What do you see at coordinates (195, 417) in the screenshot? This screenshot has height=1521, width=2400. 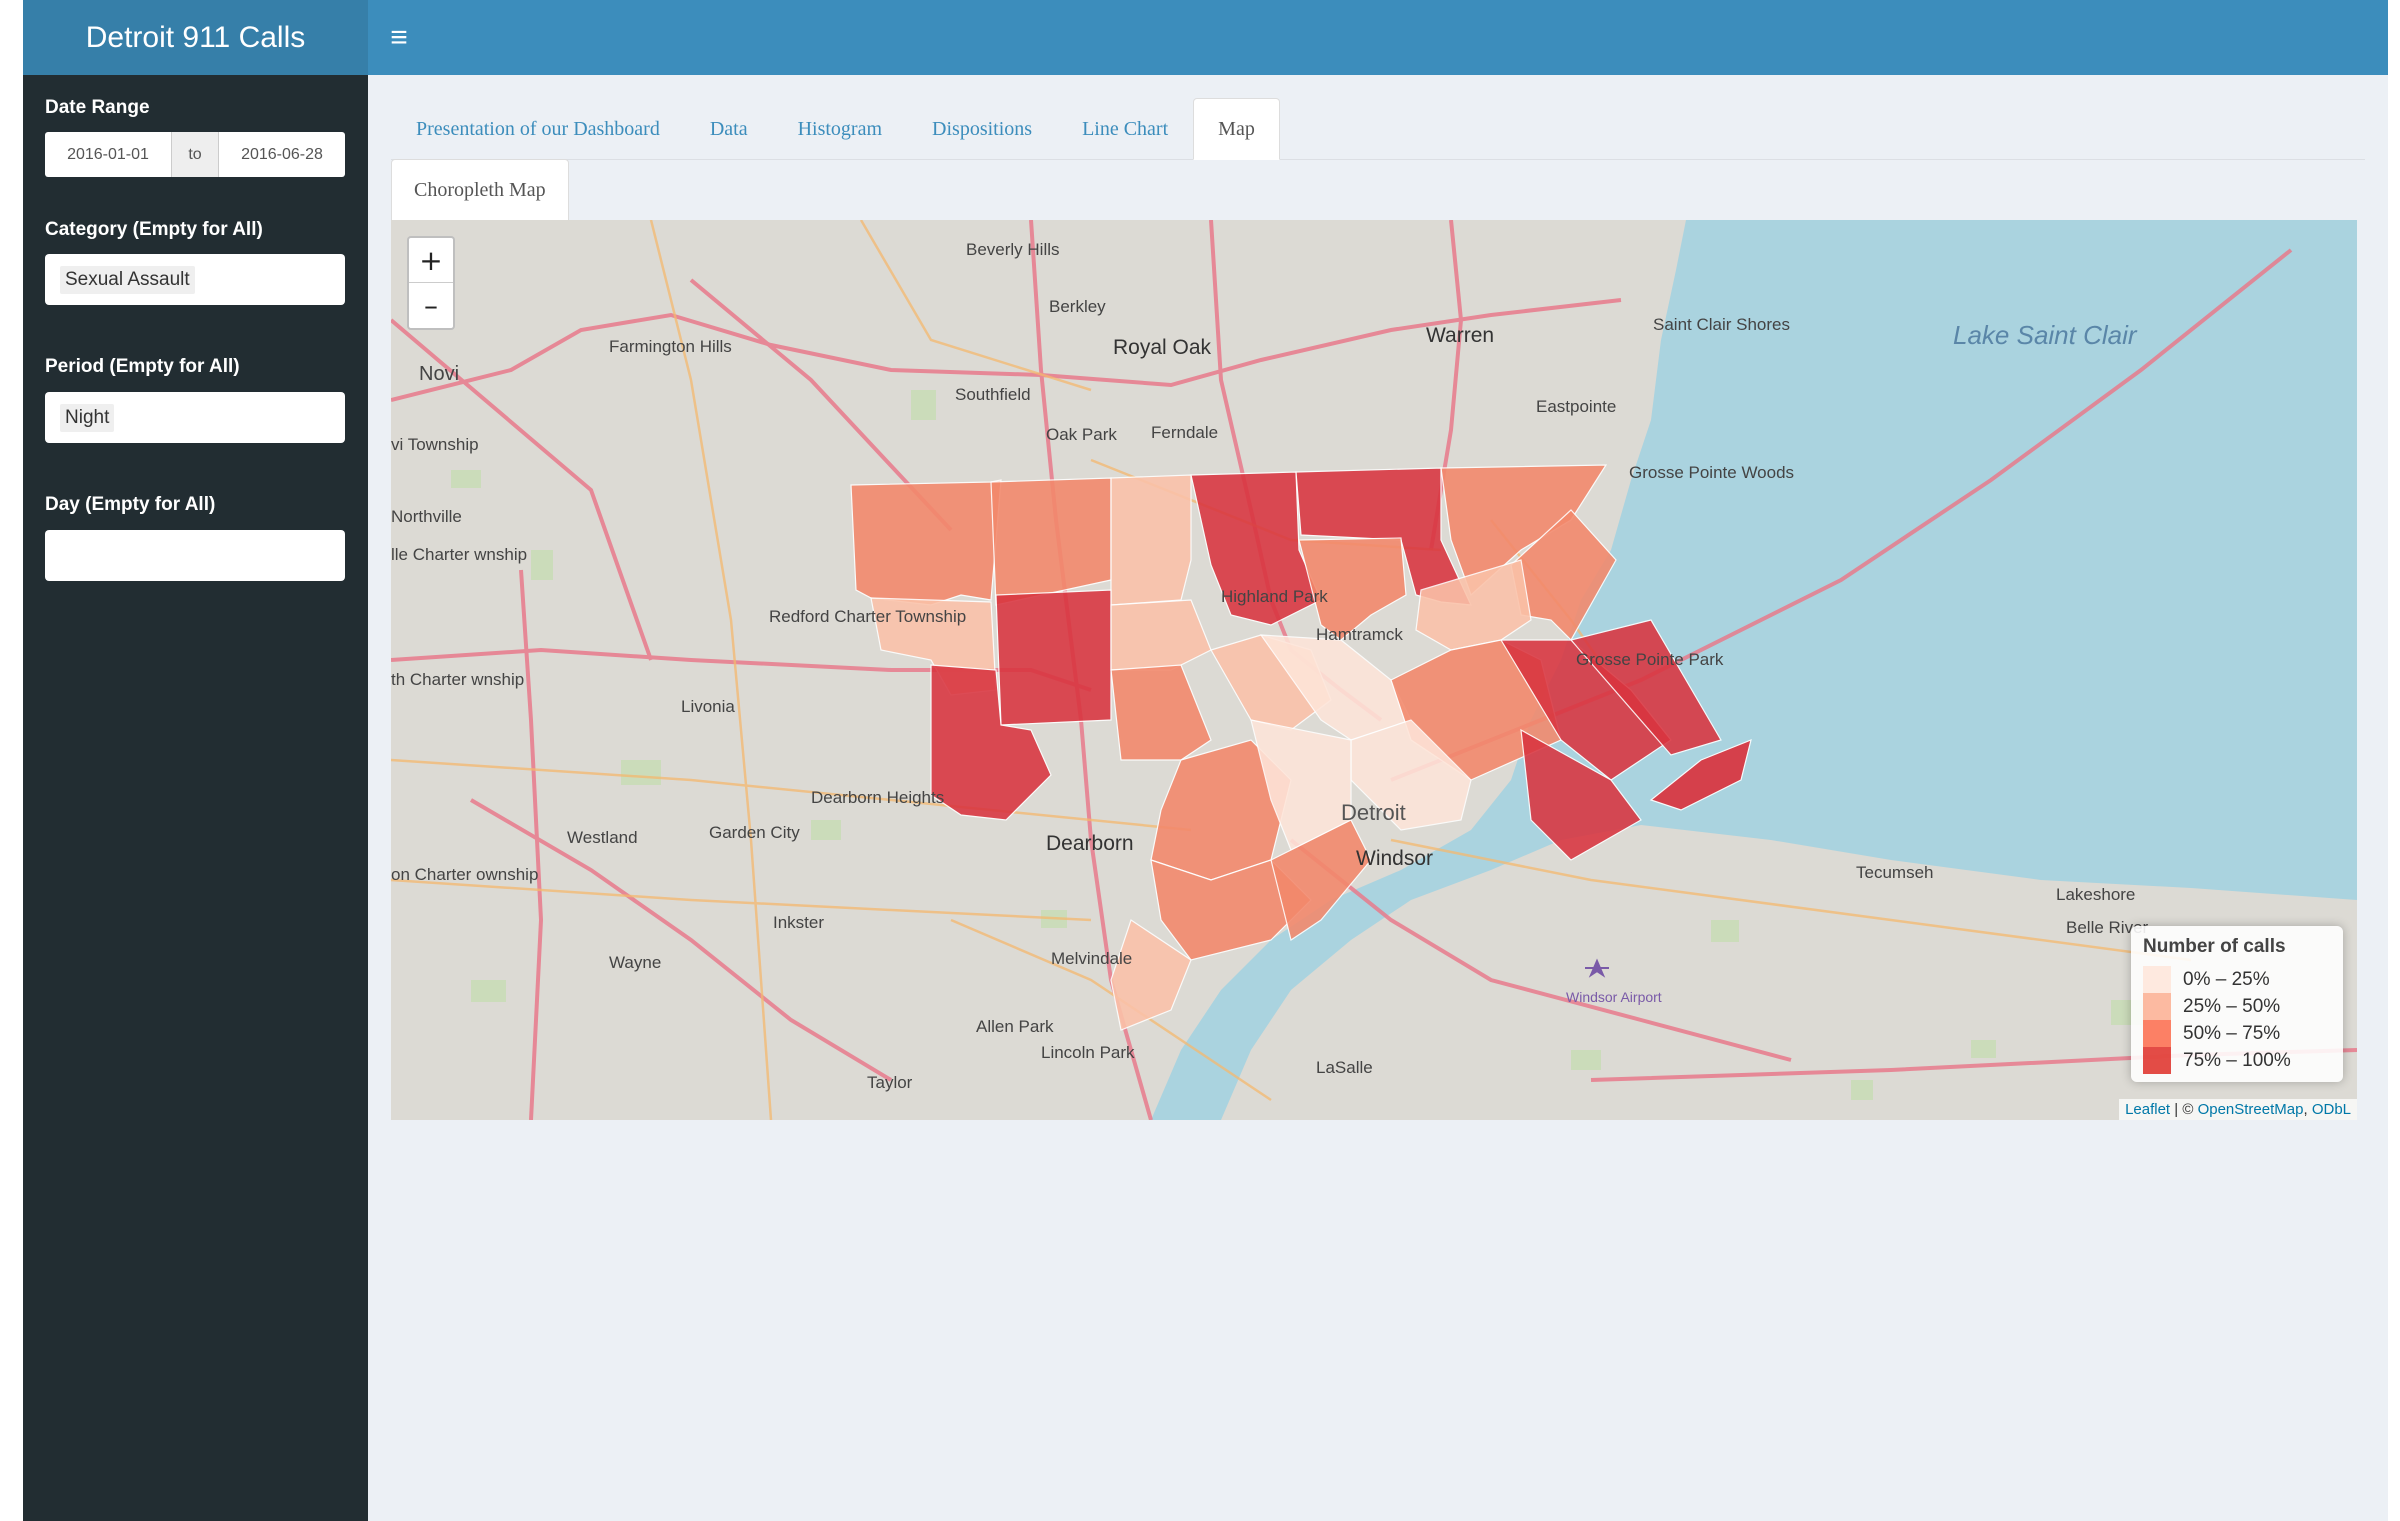 I see `period-select: Night` at bounding box center [195, 417].